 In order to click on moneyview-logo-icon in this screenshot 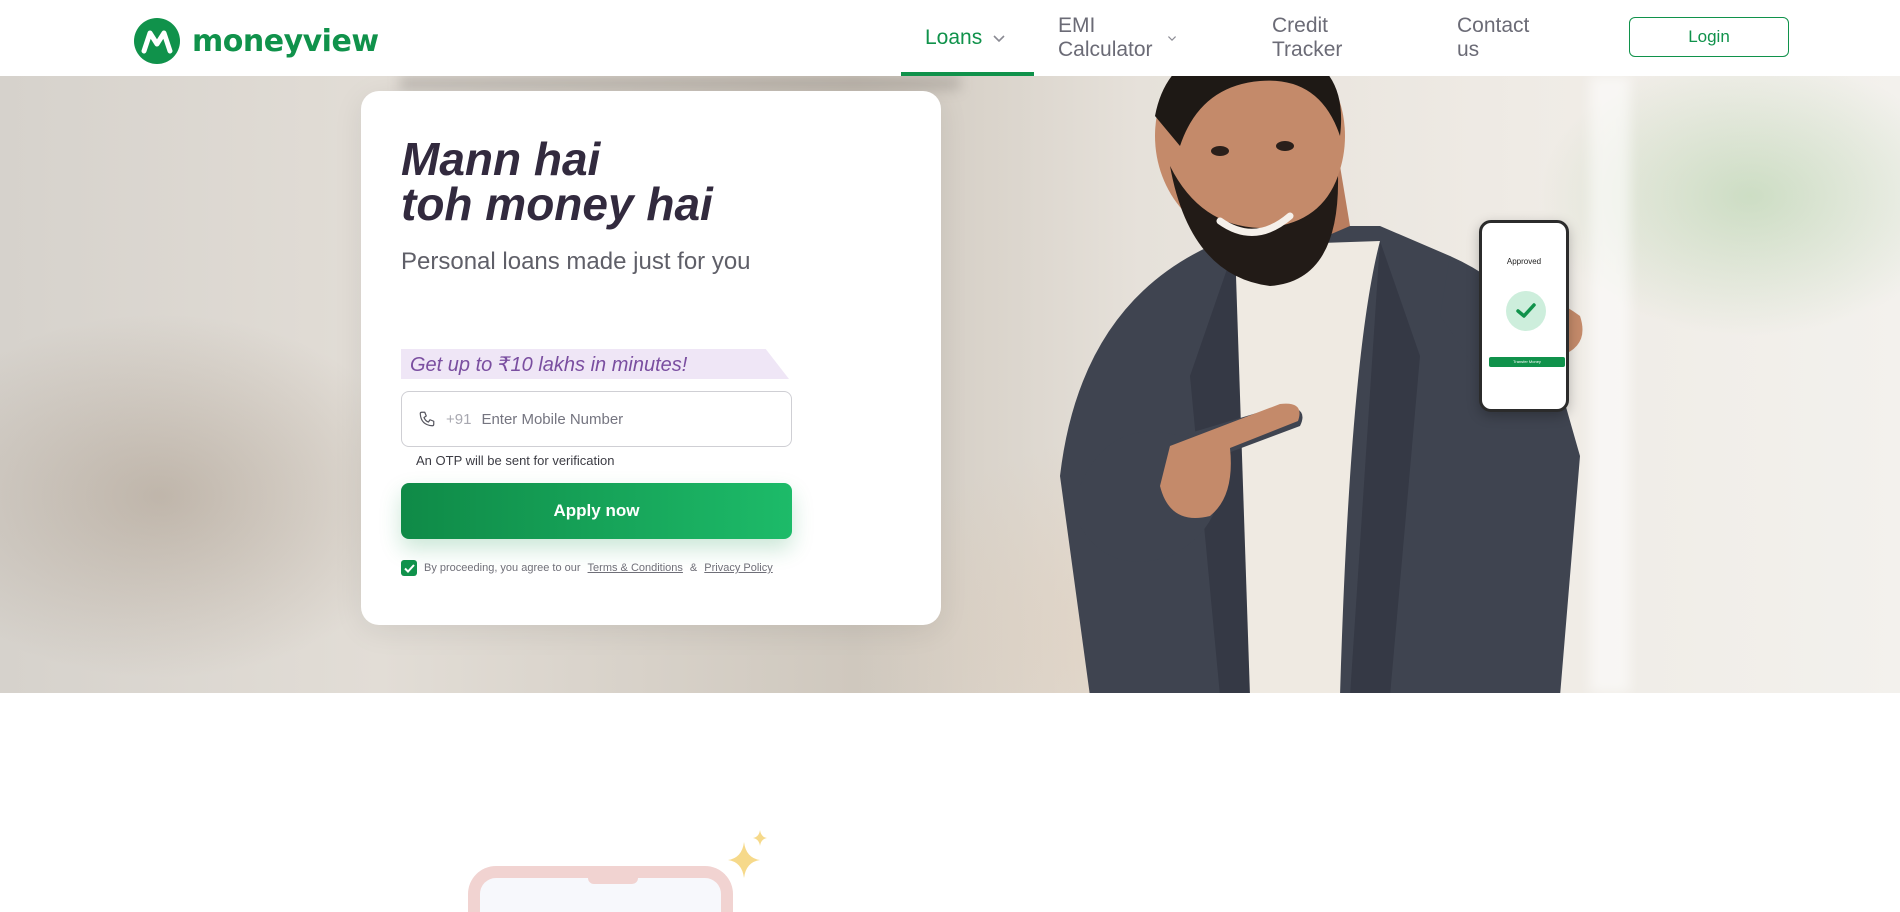, I will do `click(157, 41)`.